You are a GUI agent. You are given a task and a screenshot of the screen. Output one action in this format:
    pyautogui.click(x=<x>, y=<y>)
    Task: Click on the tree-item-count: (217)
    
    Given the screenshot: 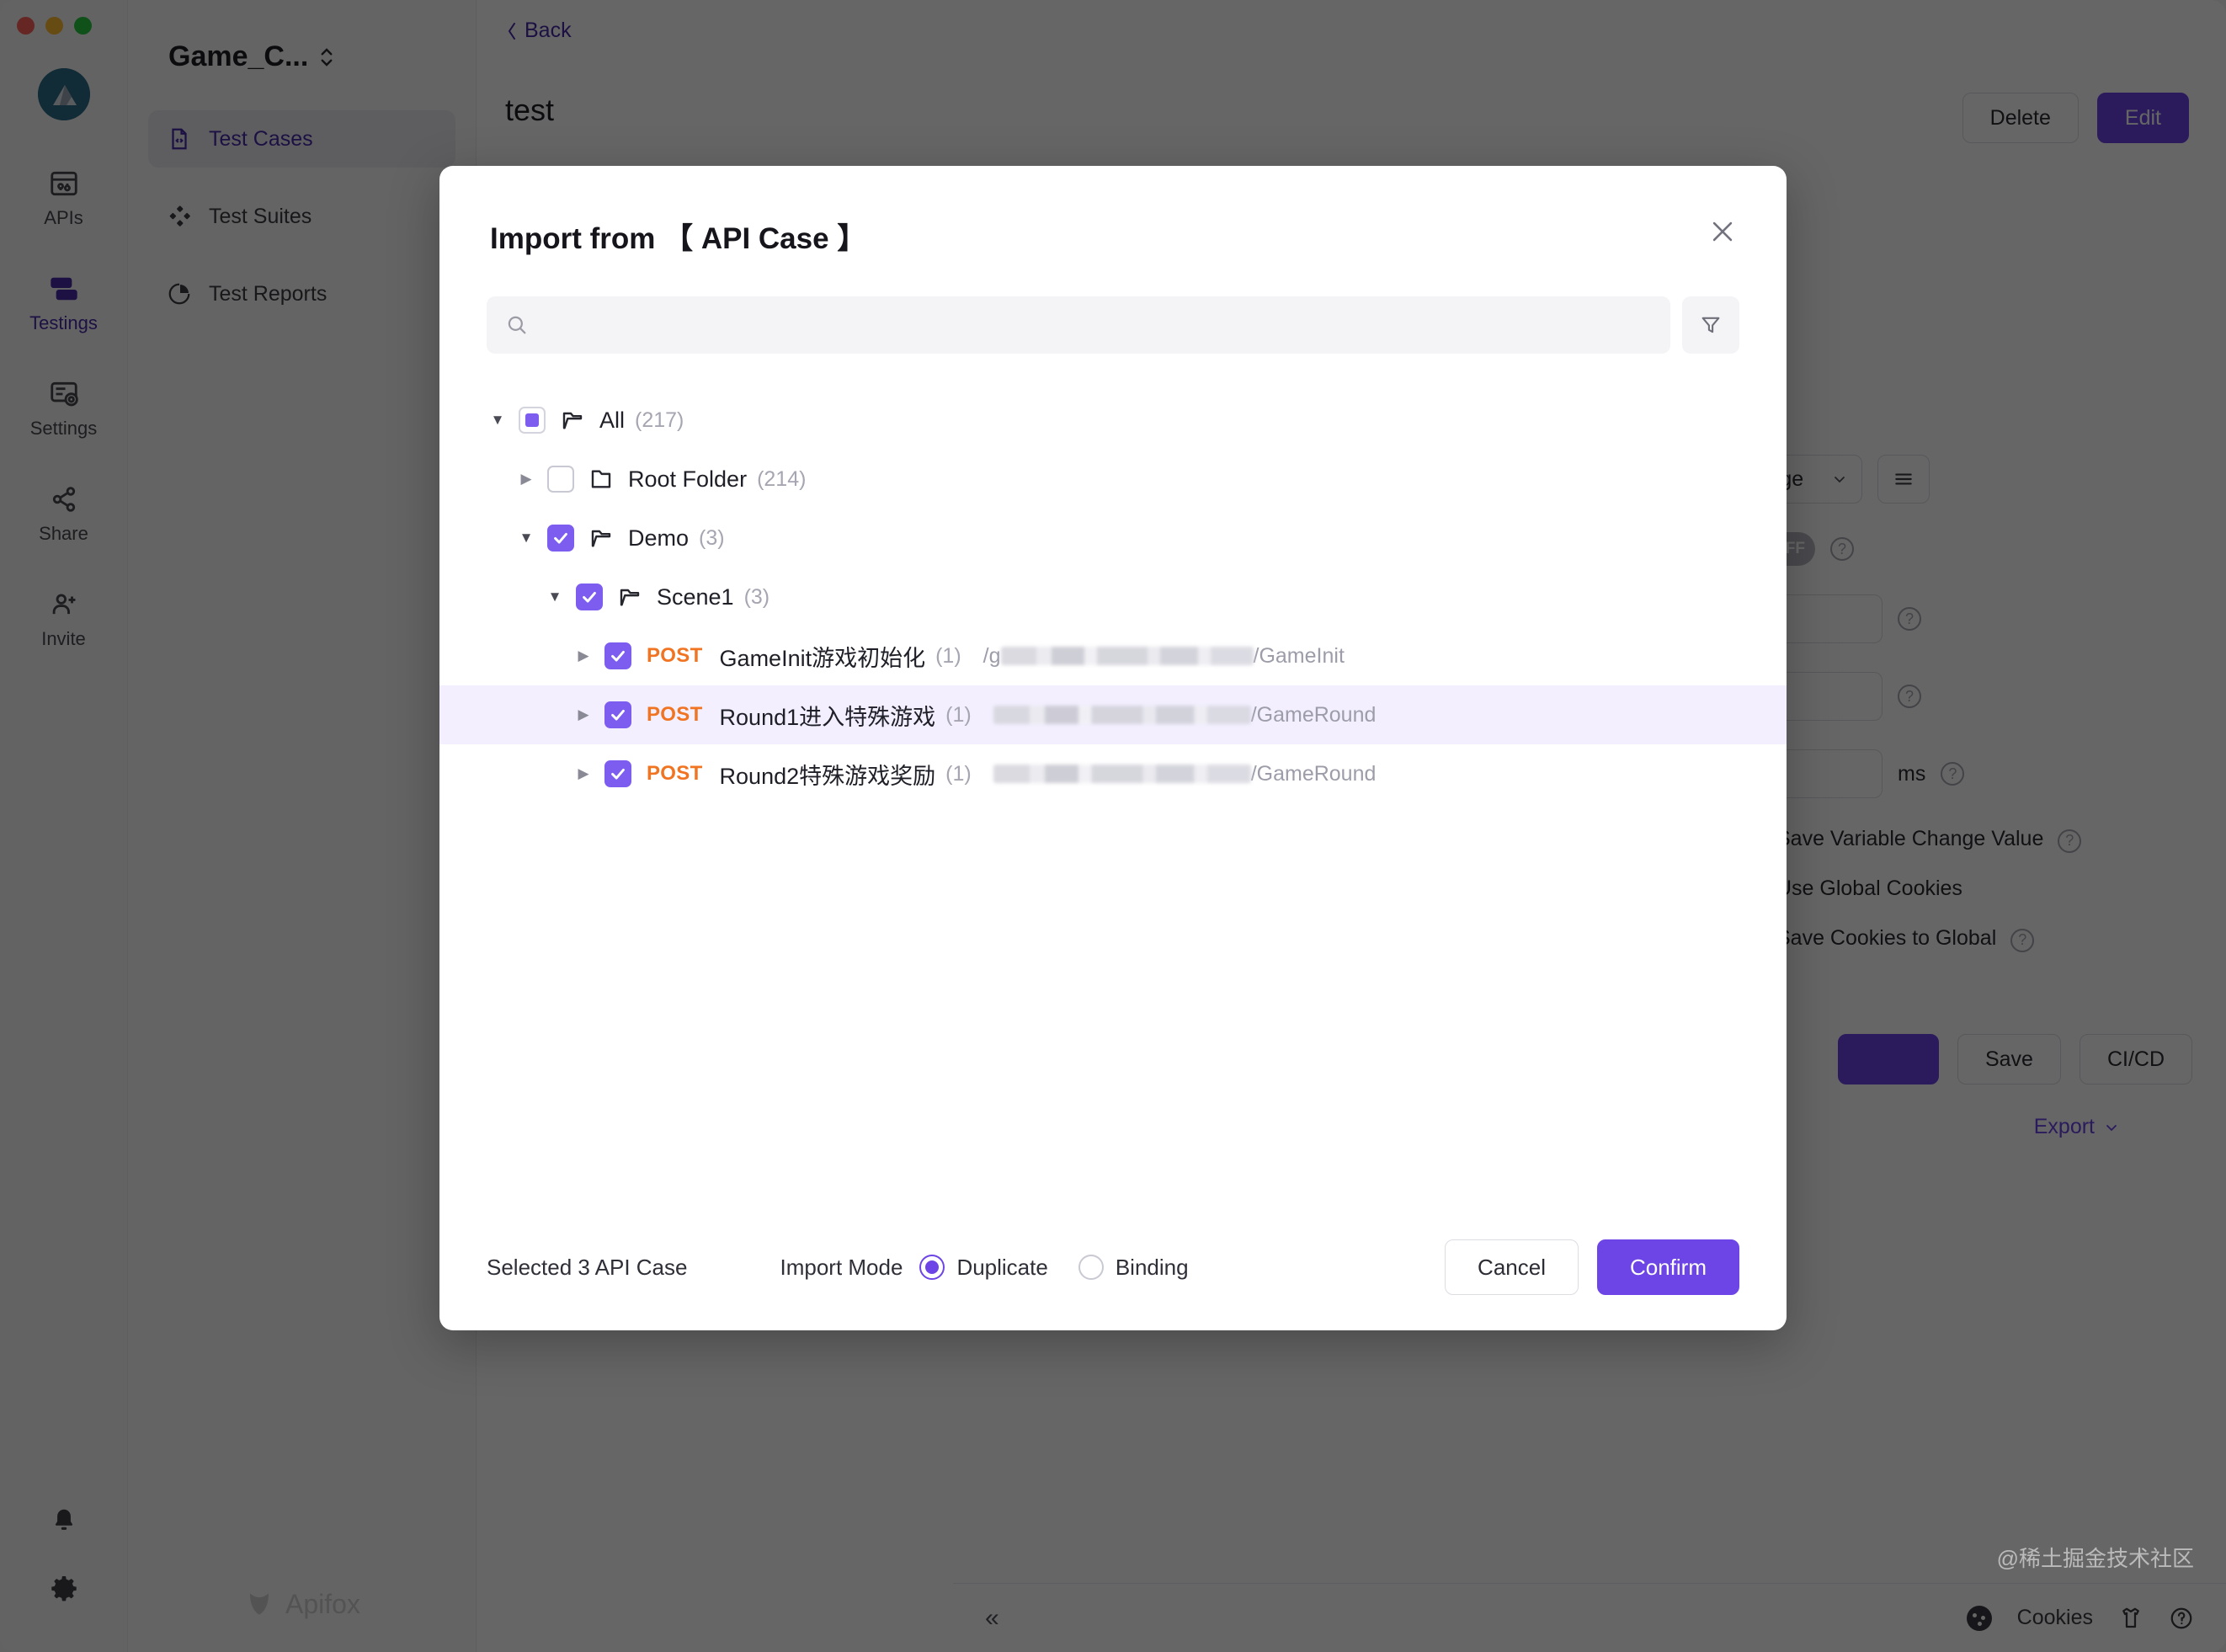 What is the action you would take?
    pyautogui.click(x=659, y=420)
    